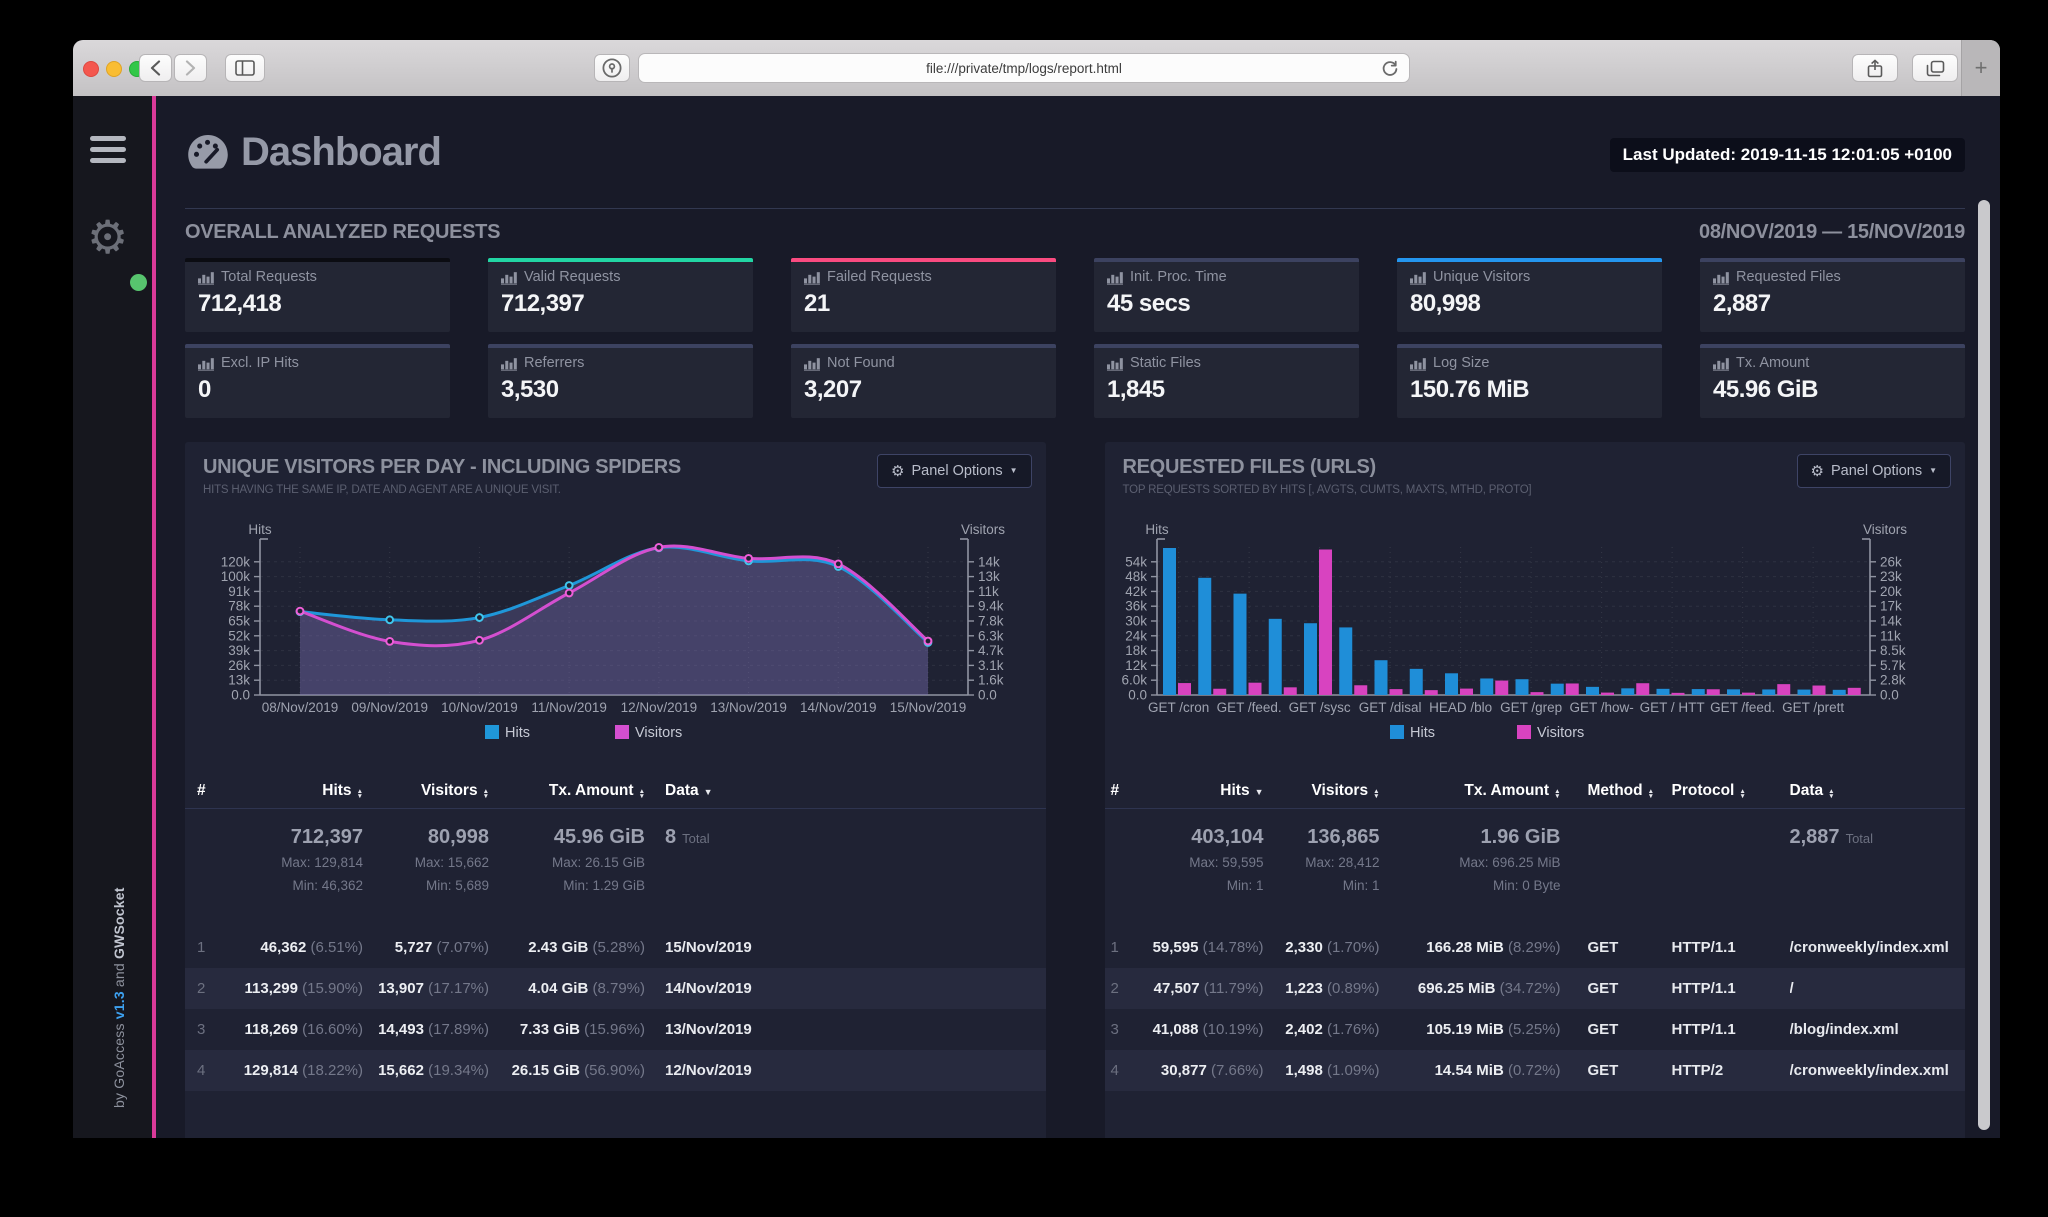 The width and height of the screenshot is (2048, 1217). Describe the element at coordinates (991, 635) in the screenshot. I see `svg-text: 6.3k` at that location.